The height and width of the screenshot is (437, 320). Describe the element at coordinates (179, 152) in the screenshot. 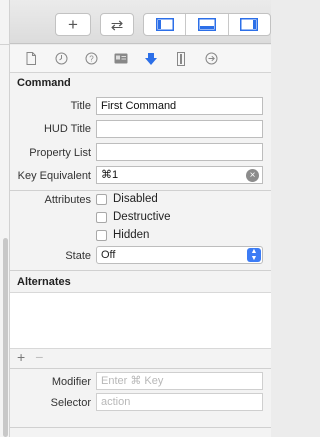

I see `property-list-field` at that location.